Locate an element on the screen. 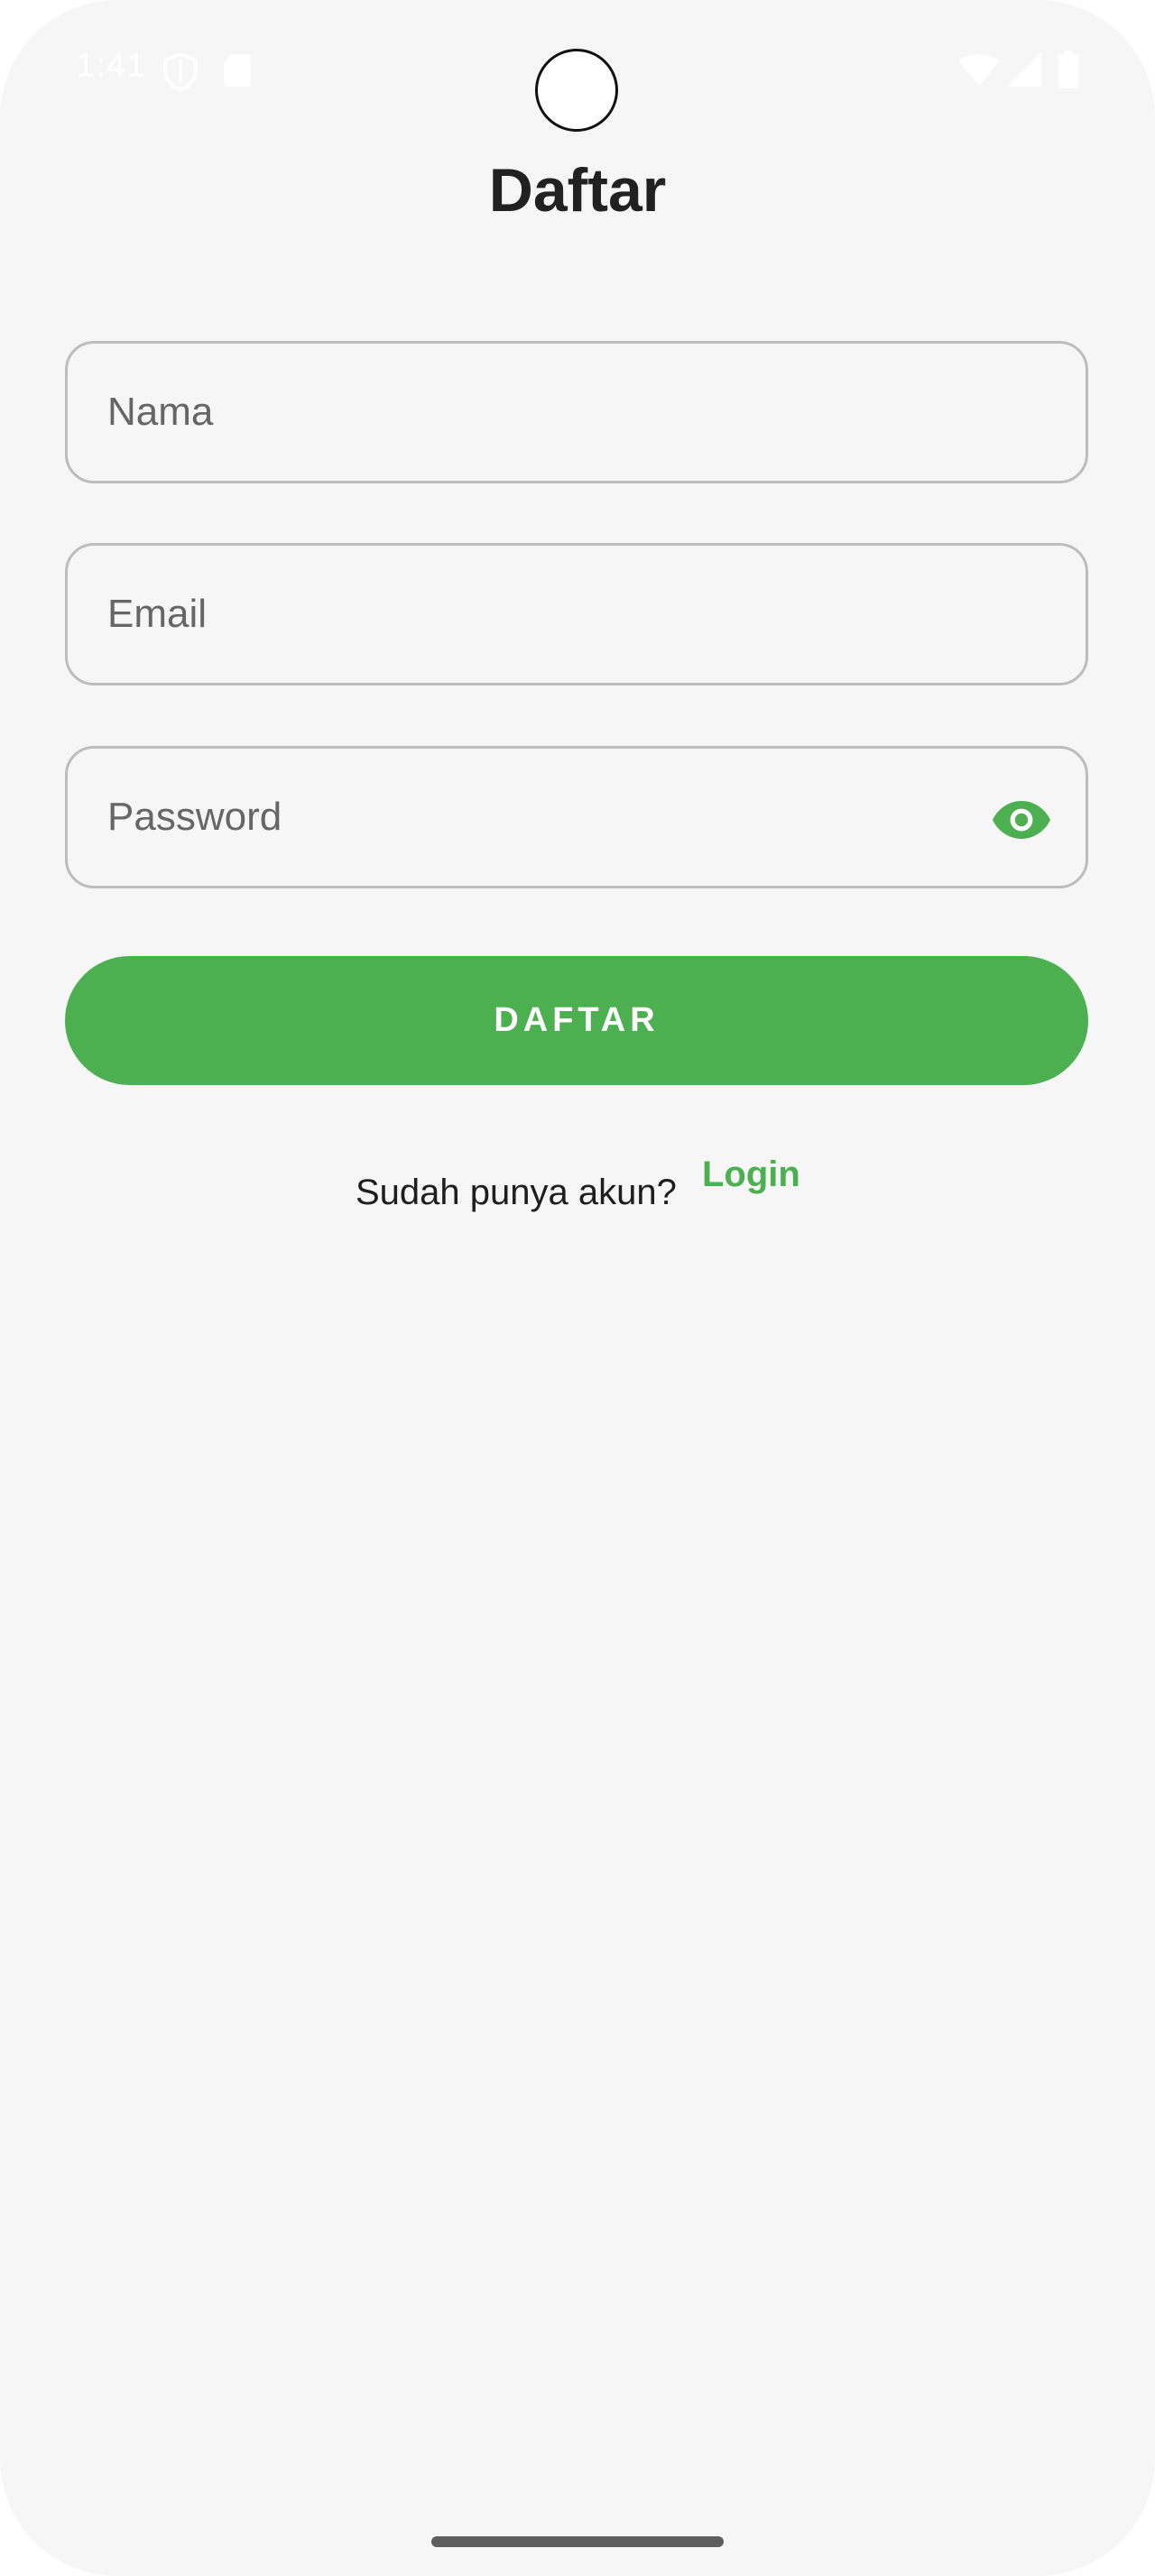 The image size is (1155, 2576). page-title: Daftar is located at coordinates (577, 190).